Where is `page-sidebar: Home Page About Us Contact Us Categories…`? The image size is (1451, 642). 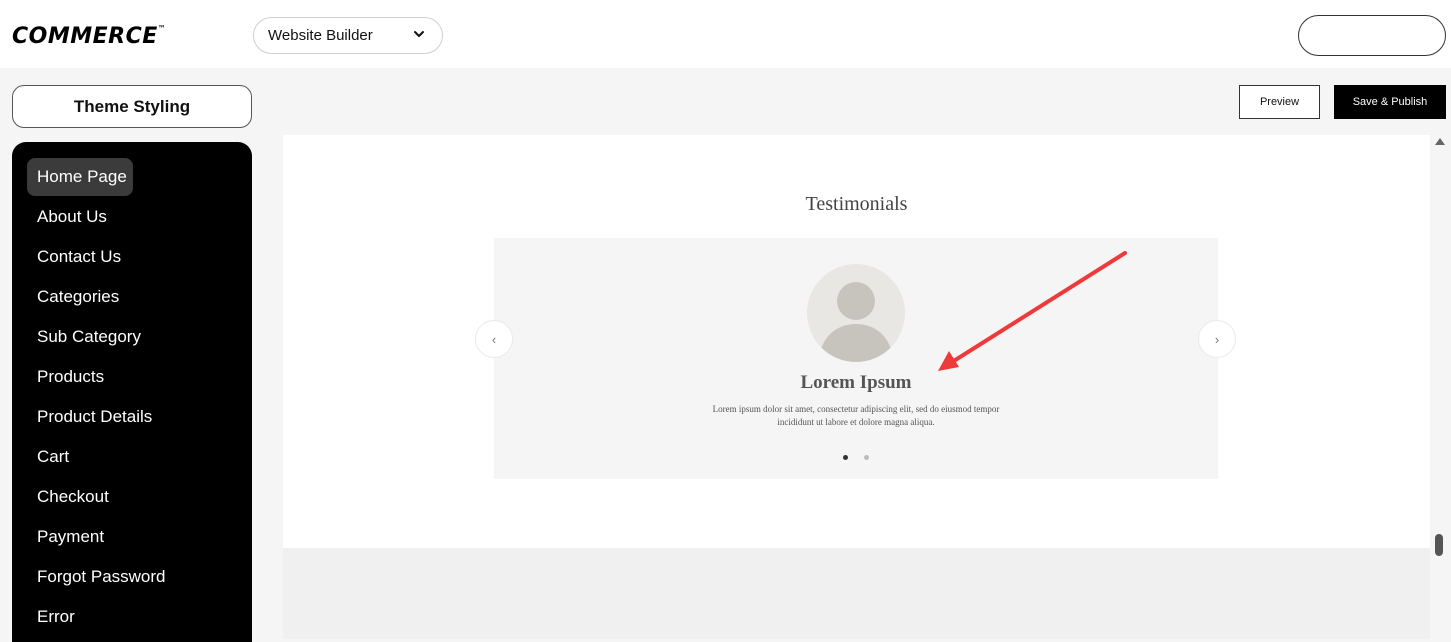 page-sidebar: Home Page About Us Contact Us Categories… is located at coordinates (132, 392).